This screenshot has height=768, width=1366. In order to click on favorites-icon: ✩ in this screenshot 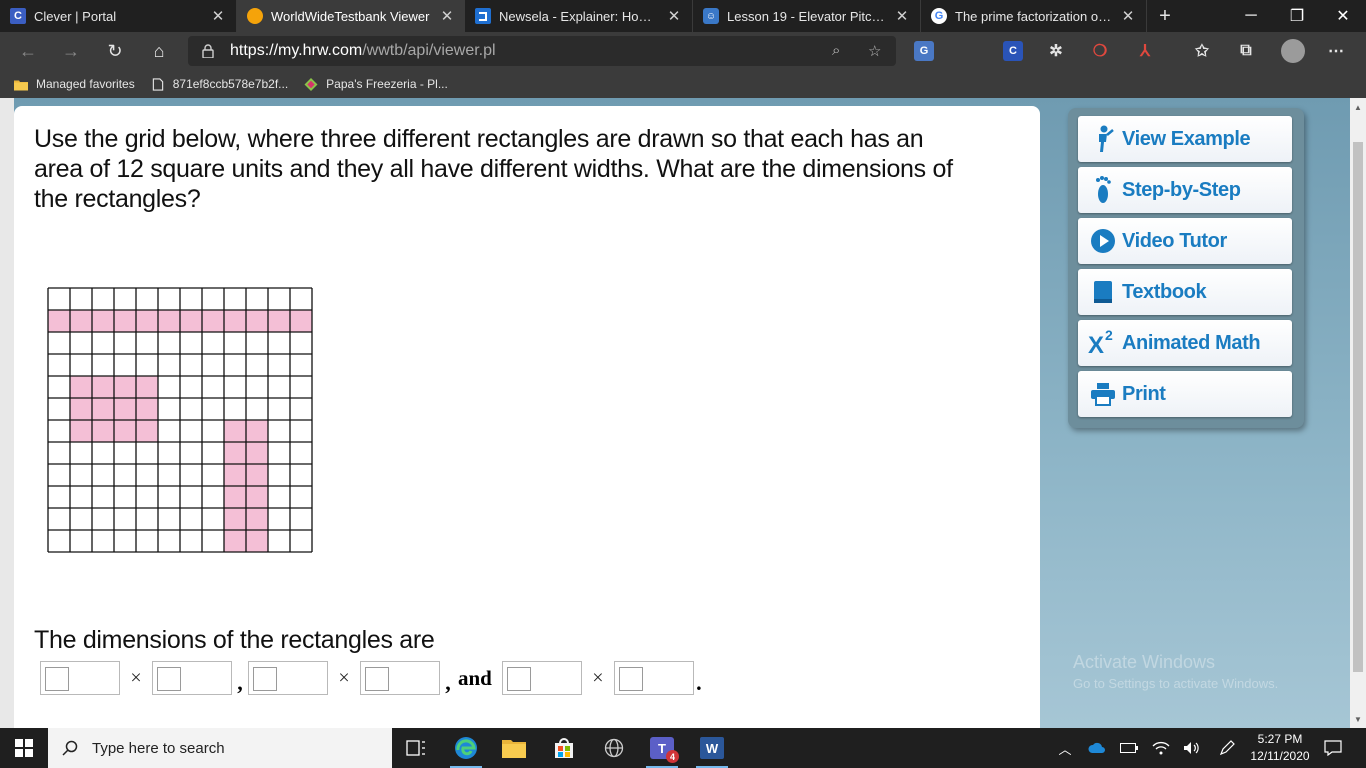, I will do `click(1202, 51)`.